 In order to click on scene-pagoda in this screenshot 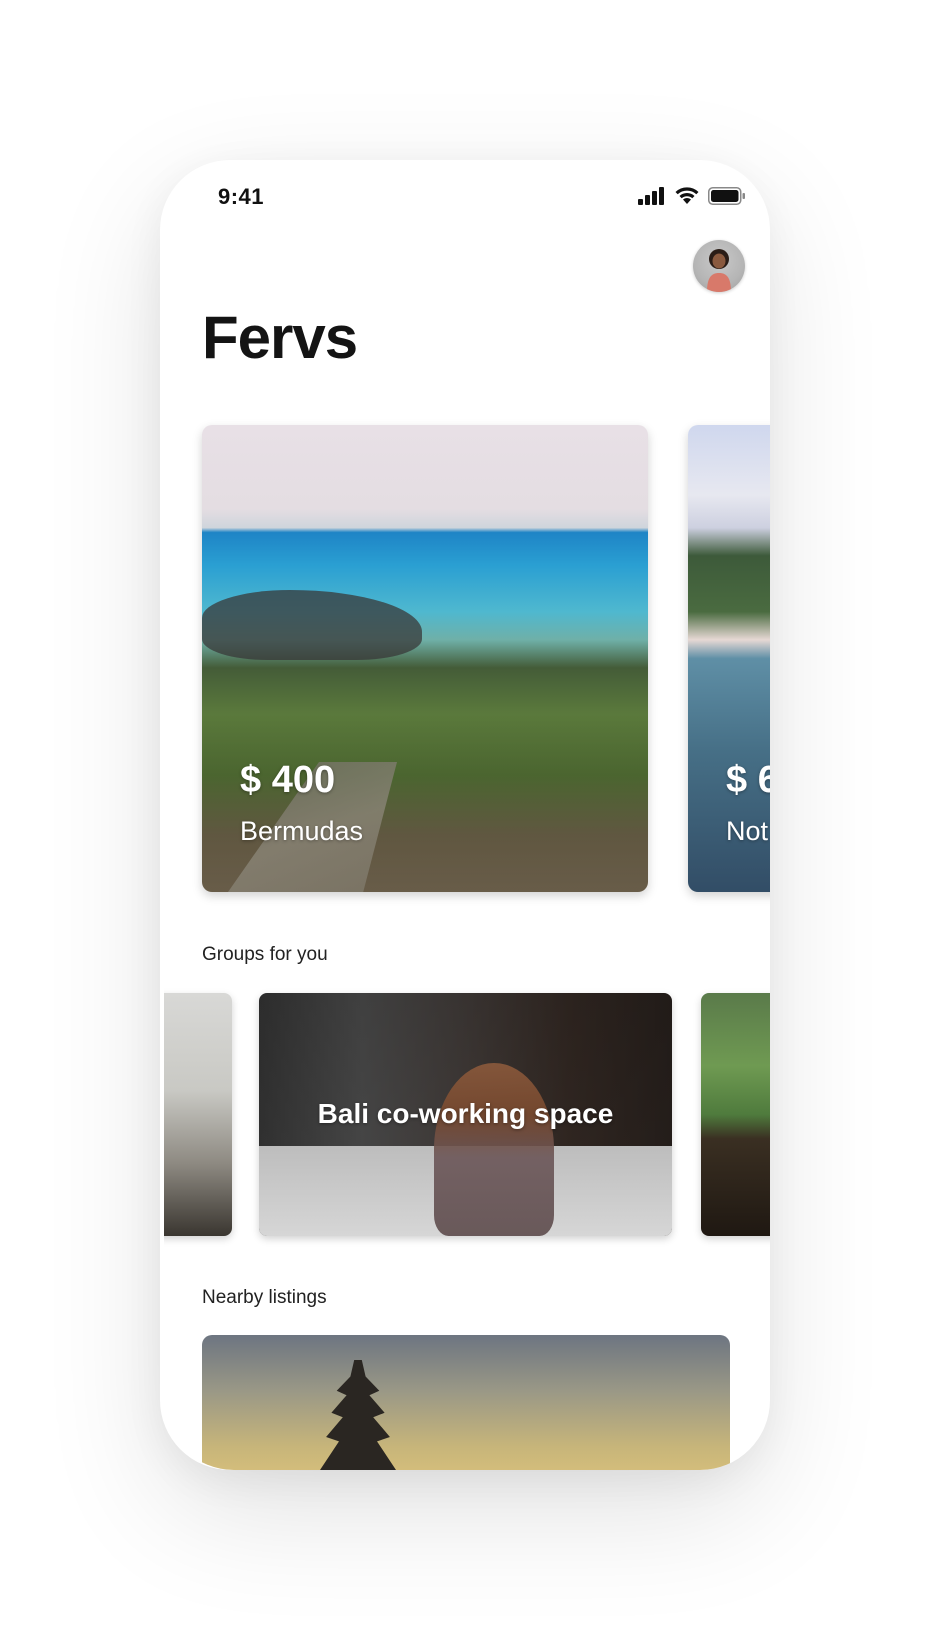, I will do `click(358, 1415)`.